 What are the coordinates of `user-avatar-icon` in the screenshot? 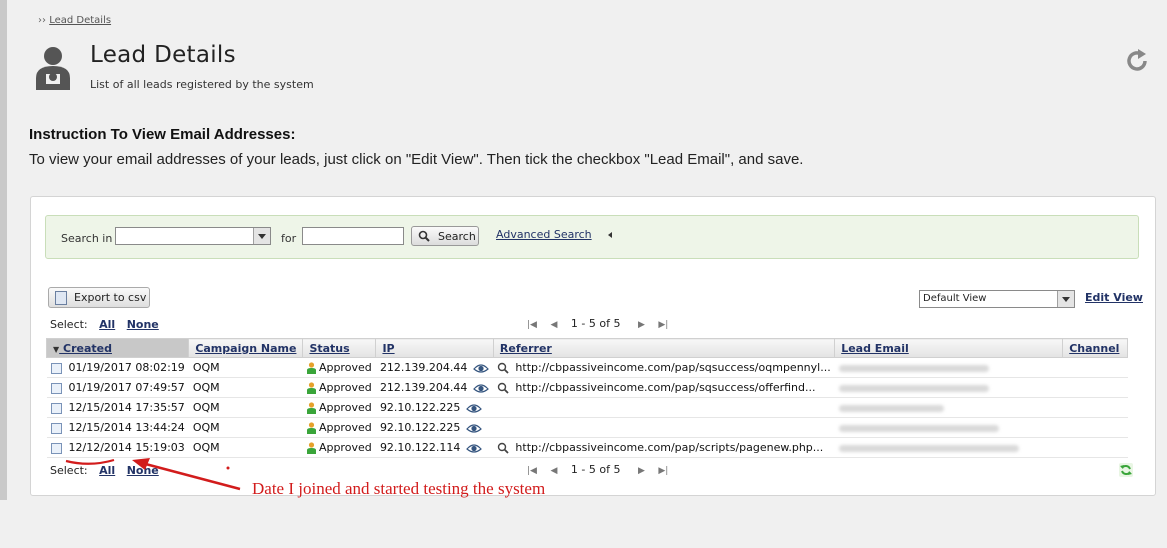 It's located at (53, 68).